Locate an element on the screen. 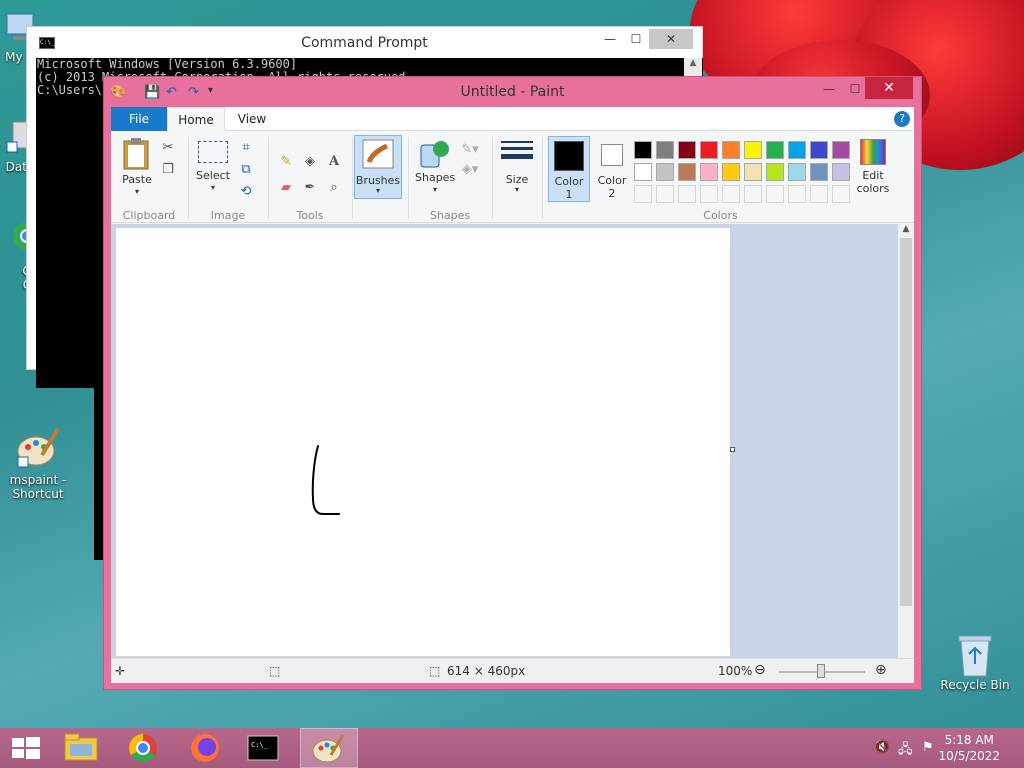  volume-muted-icon: 🔇 is located at coordinates (882, 747).